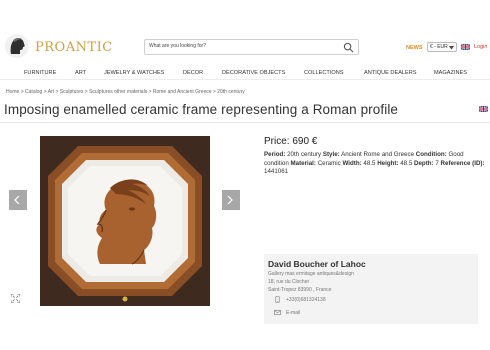 This screenshot has height=350, width=490. I want to click on brand-name: PROANTIC, so click(74, 47).